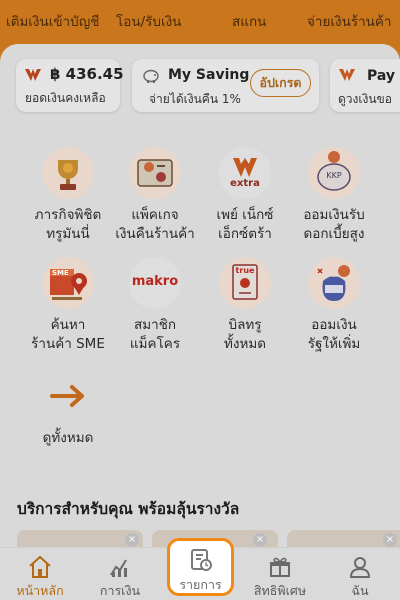 Image resolution: width=400 pixels, height=600 pixels. Describe the element at coordinates (334, 175) in the screenshot. I see `kkp-badge: KKP` at that location.